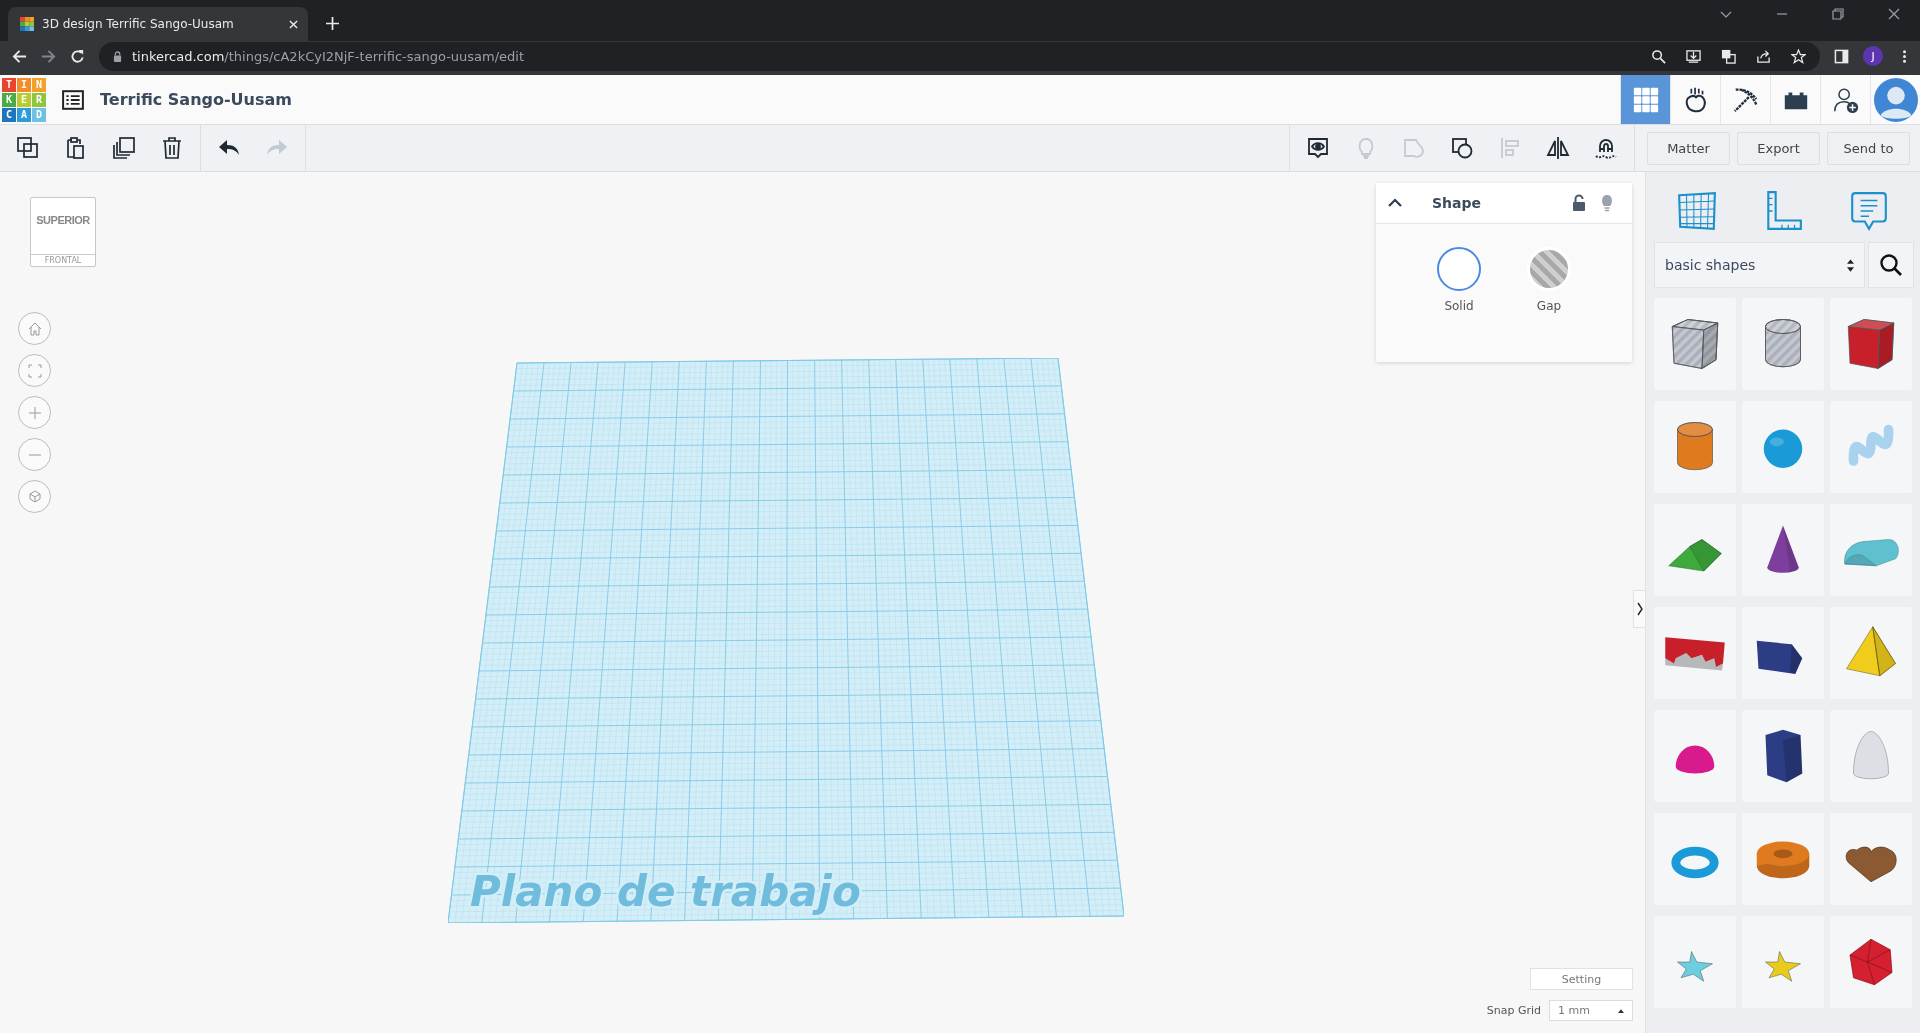 This screenshot has width=1920, height=1033. What do you see at coordinates (1606, 148) in the screenshot?
I see `magnet-icon` at bounding box center [1606, 148].